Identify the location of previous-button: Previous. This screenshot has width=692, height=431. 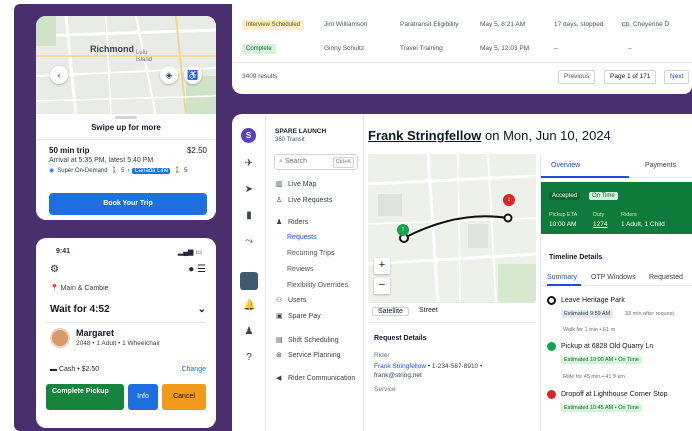
(577, 77).